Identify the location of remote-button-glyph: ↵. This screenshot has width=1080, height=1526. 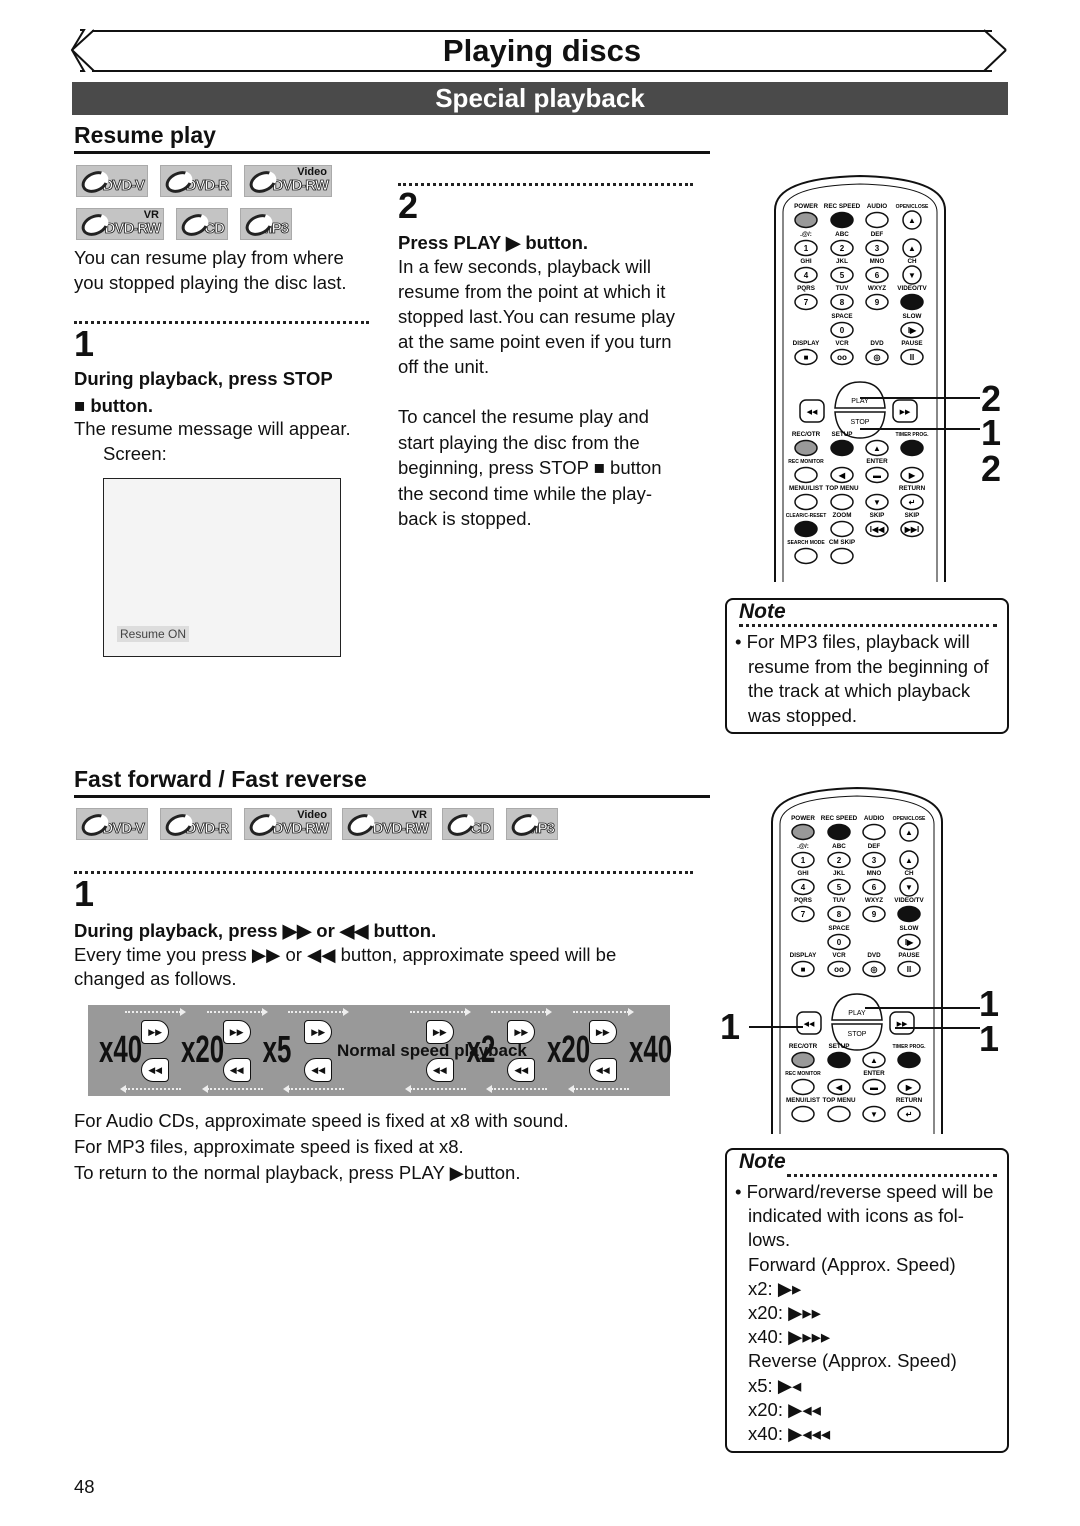
(912, 502).